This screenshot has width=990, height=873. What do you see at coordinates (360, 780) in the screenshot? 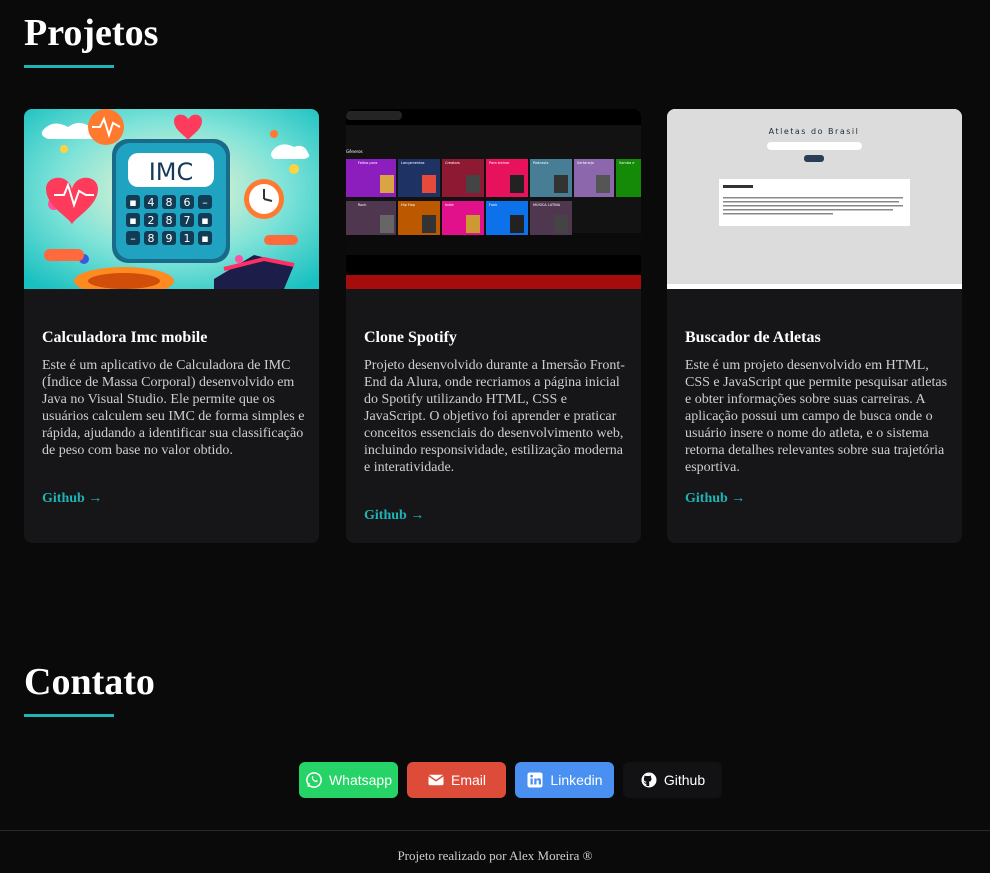
I see `whatsapp-label: Whatsapp` at bounding box center [360, 780].